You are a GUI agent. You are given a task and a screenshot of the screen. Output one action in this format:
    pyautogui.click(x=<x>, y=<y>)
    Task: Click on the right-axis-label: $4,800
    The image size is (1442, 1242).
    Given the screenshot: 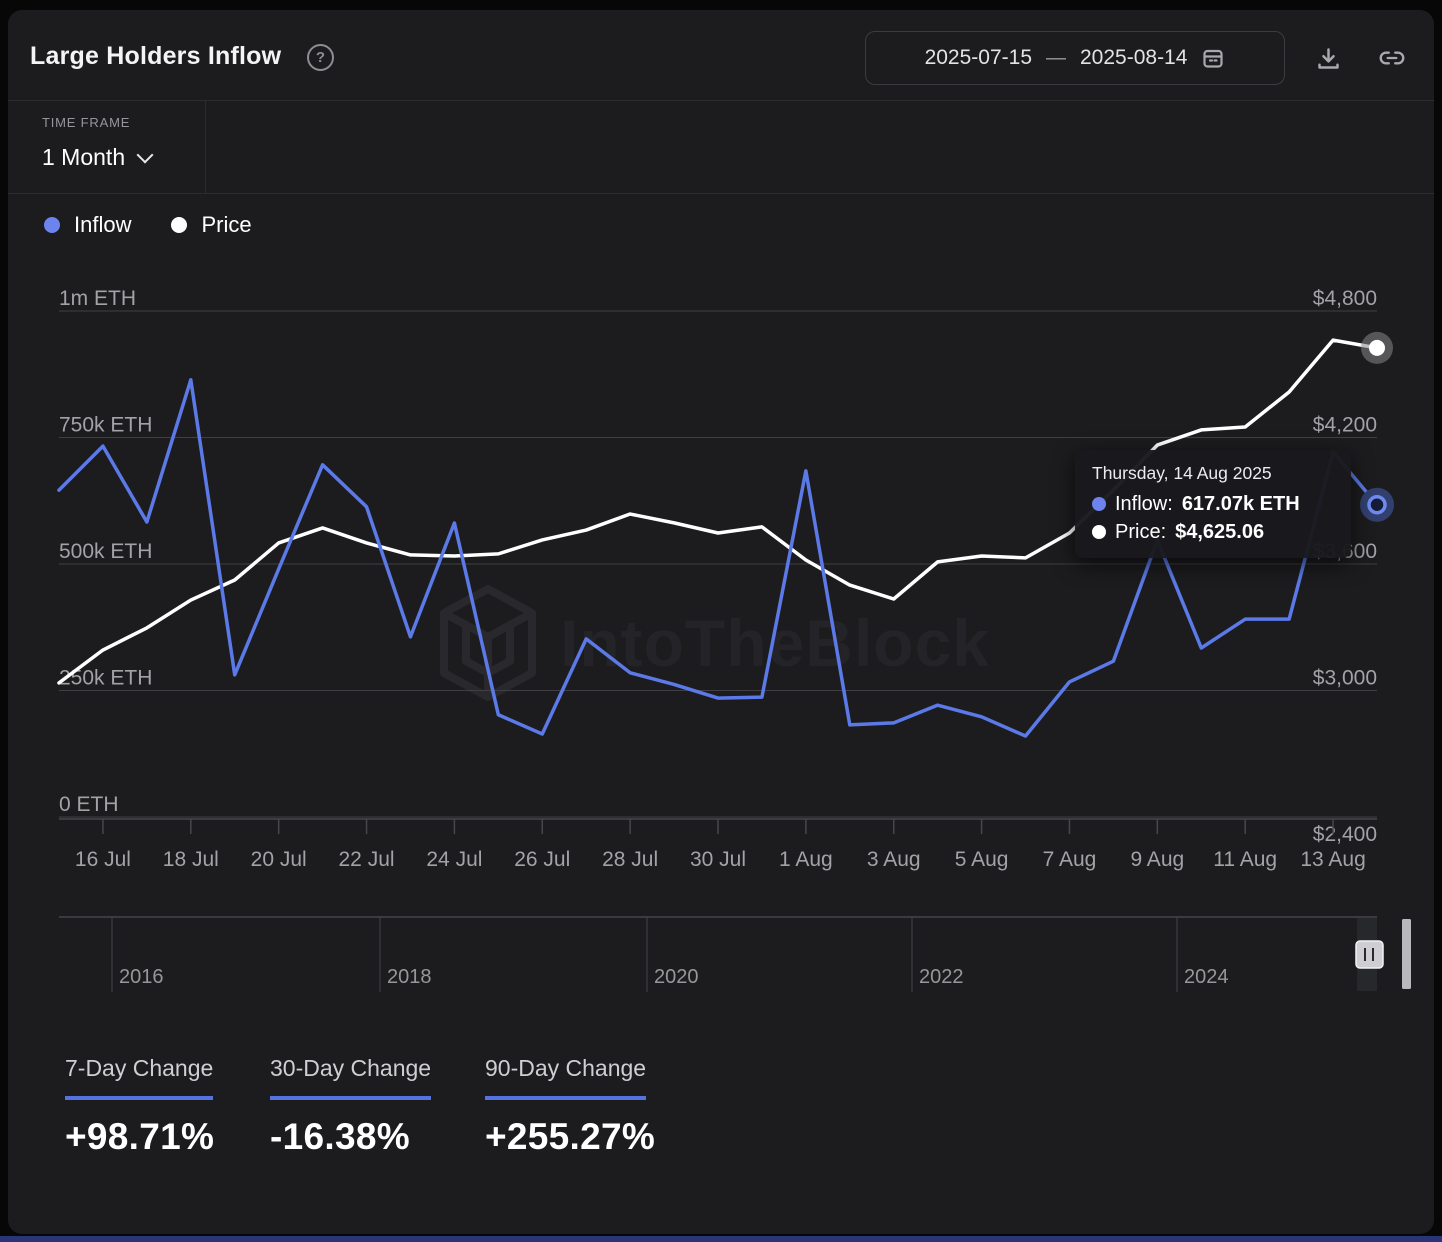 What is the action you would take?
    pyautogui.click(x=1345, y=298)
    